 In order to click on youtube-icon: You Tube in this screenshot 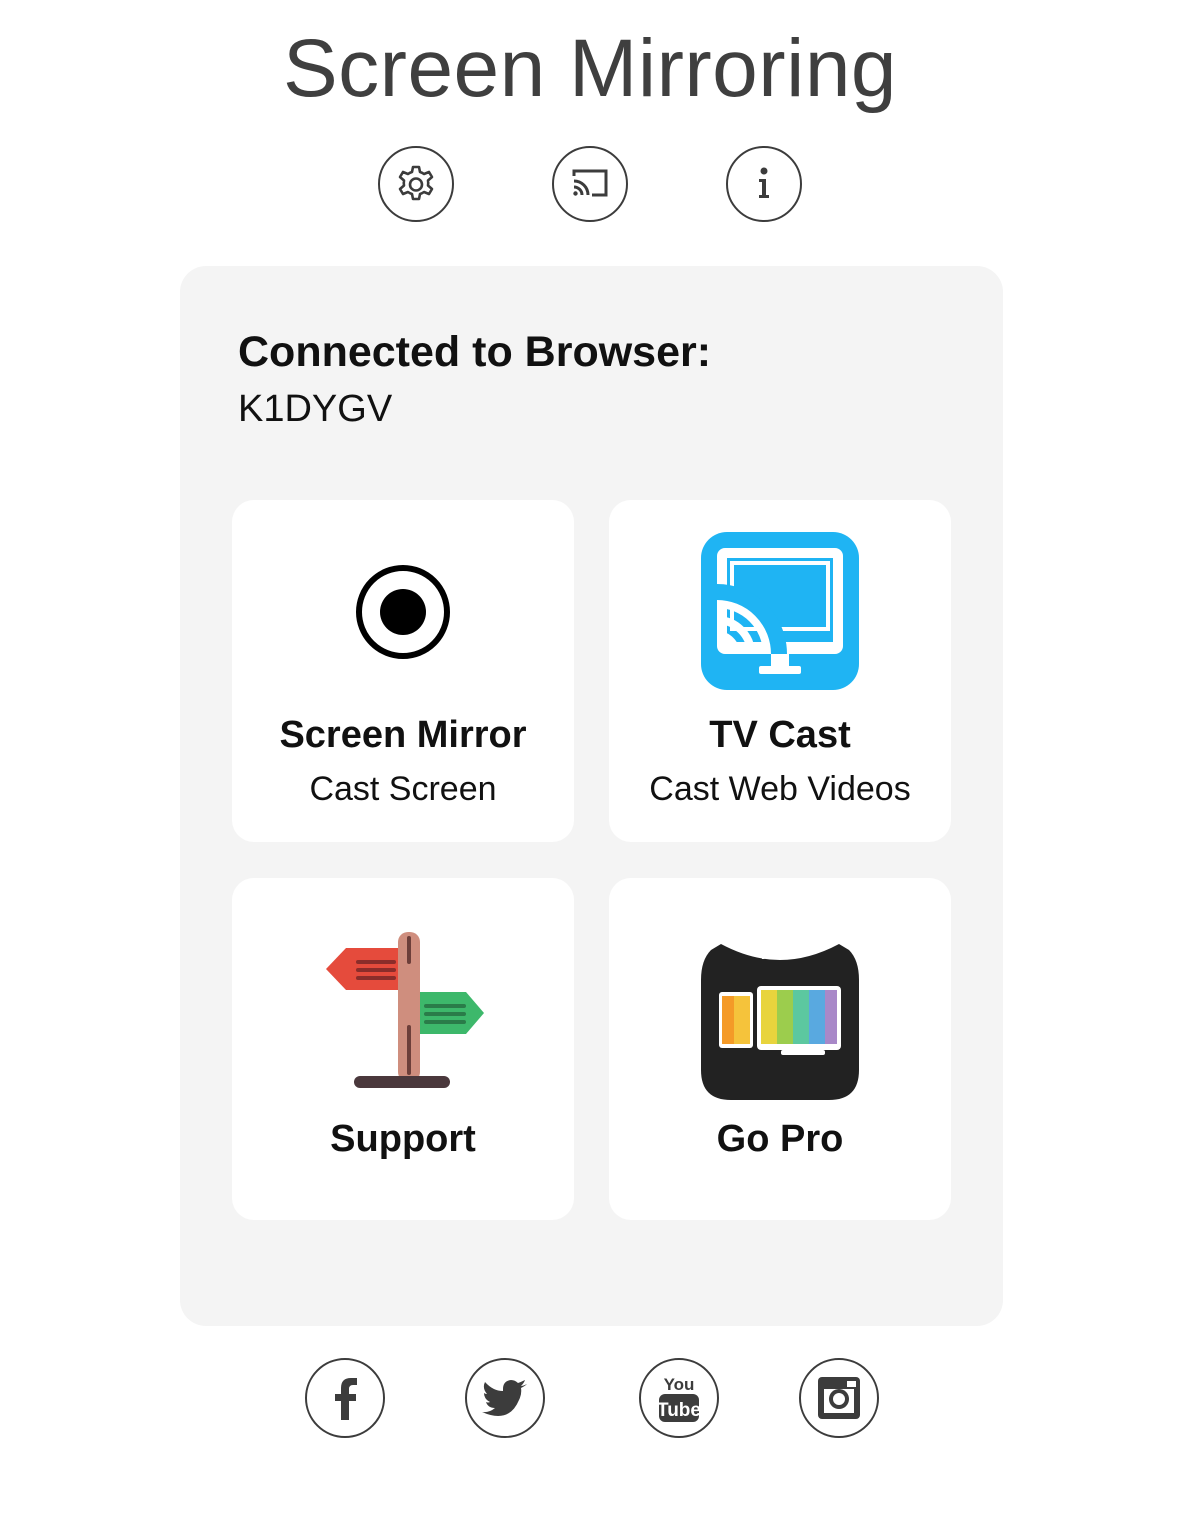, I will do `click(679, 1398)`.